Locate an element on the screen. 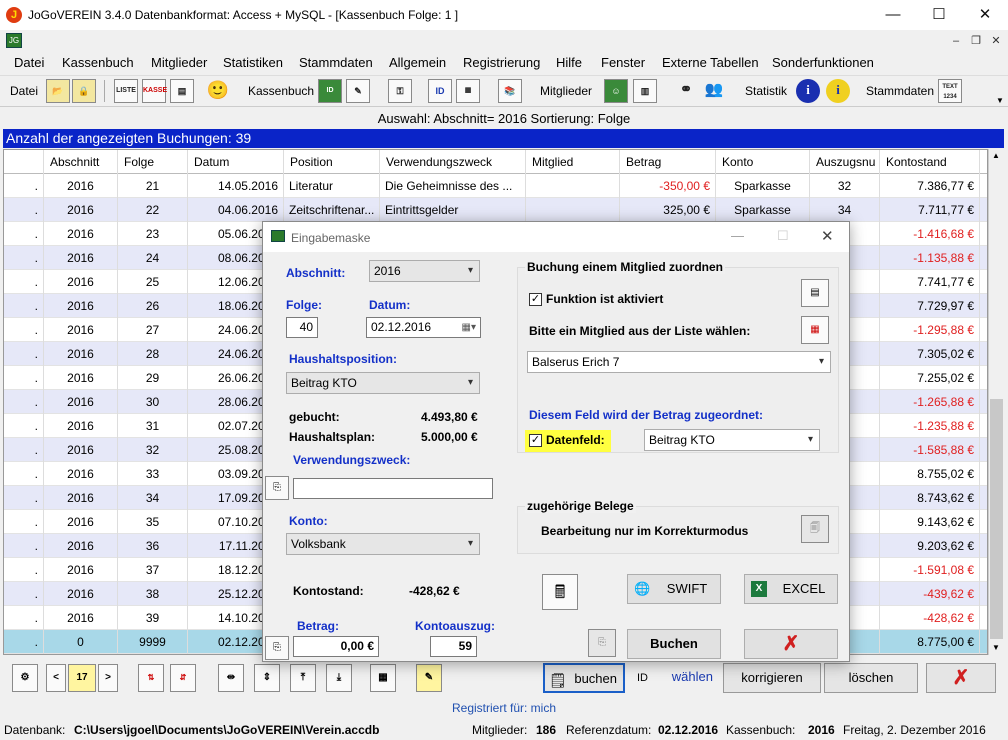 The image size is (1008, 740). member-id-icon: ID is located at coordinates (440, 91).